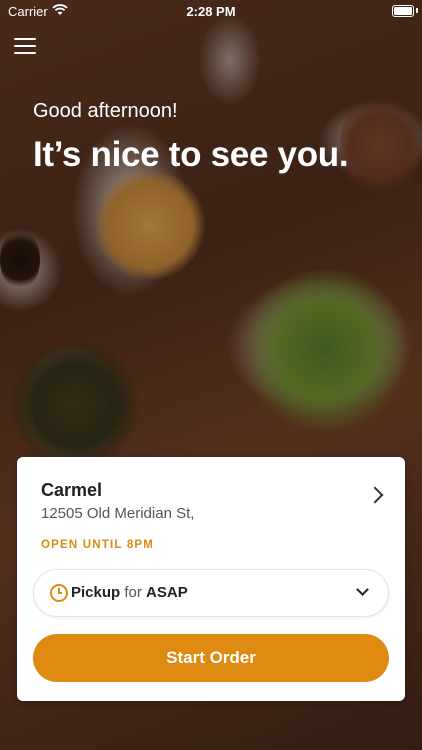 The width and height of the screenshot is (422, 750). I want to click on hours-label: OPEN UNTIL 8PM, so click(98, 545).